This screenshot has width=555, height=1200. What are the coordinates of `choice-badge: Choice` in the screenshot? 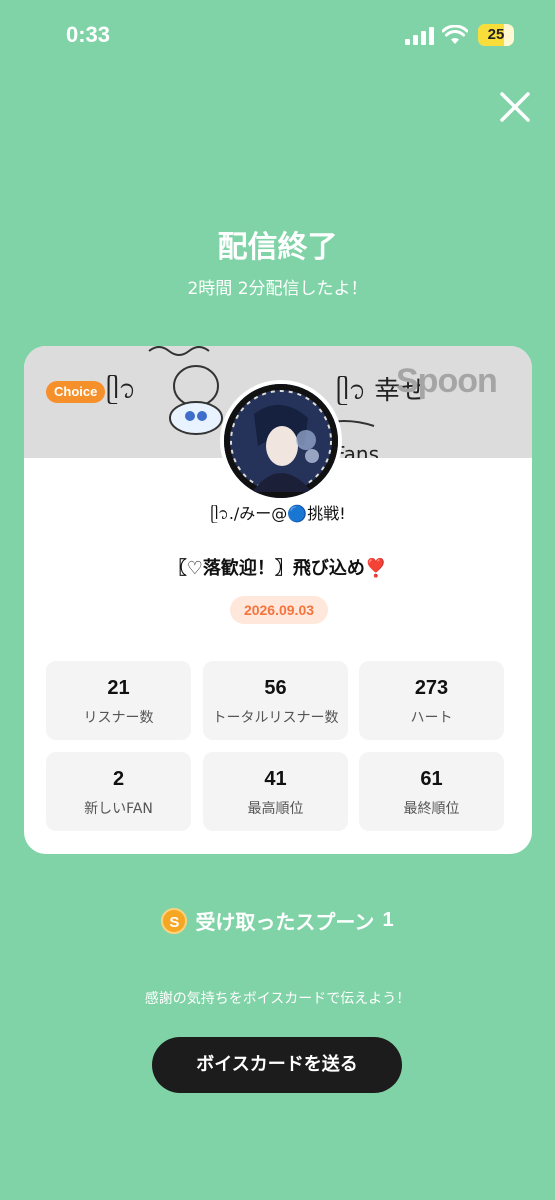 It's located at (76, 392).